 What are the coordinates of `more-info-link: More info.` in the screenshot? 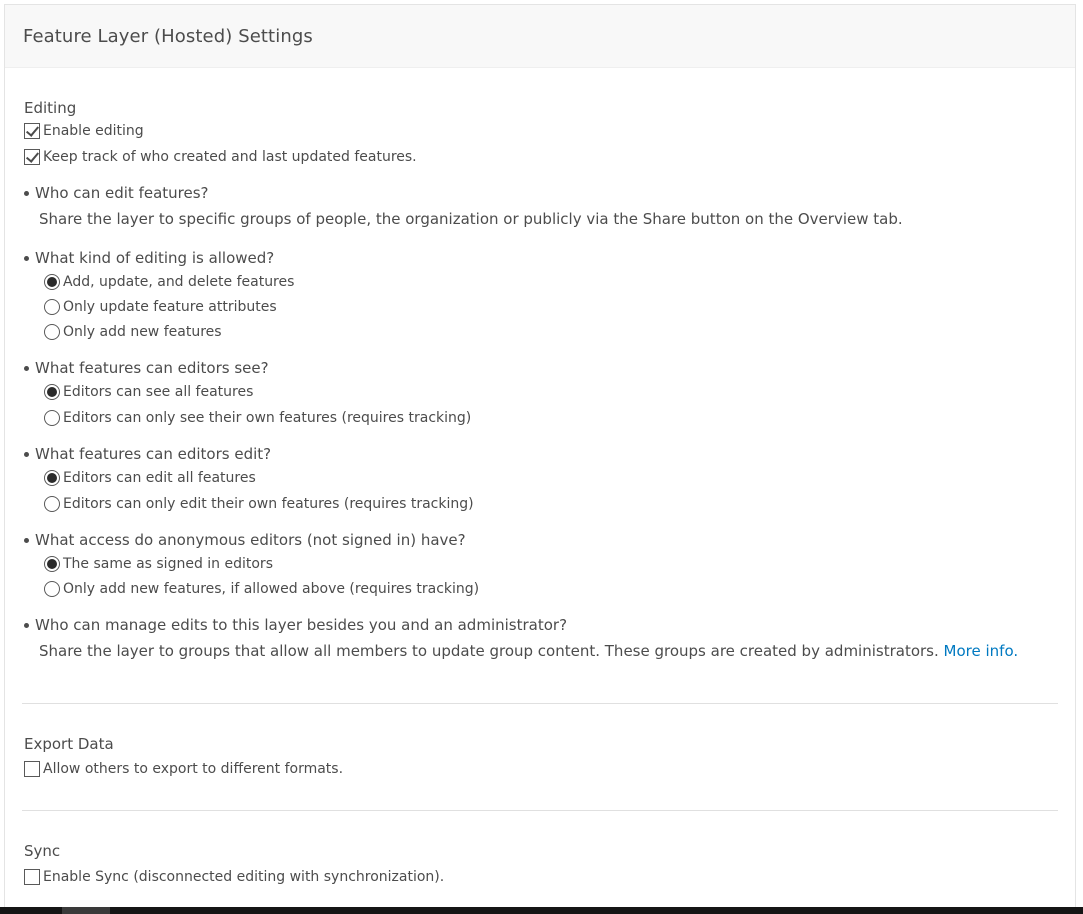 It's located at (981, 651).